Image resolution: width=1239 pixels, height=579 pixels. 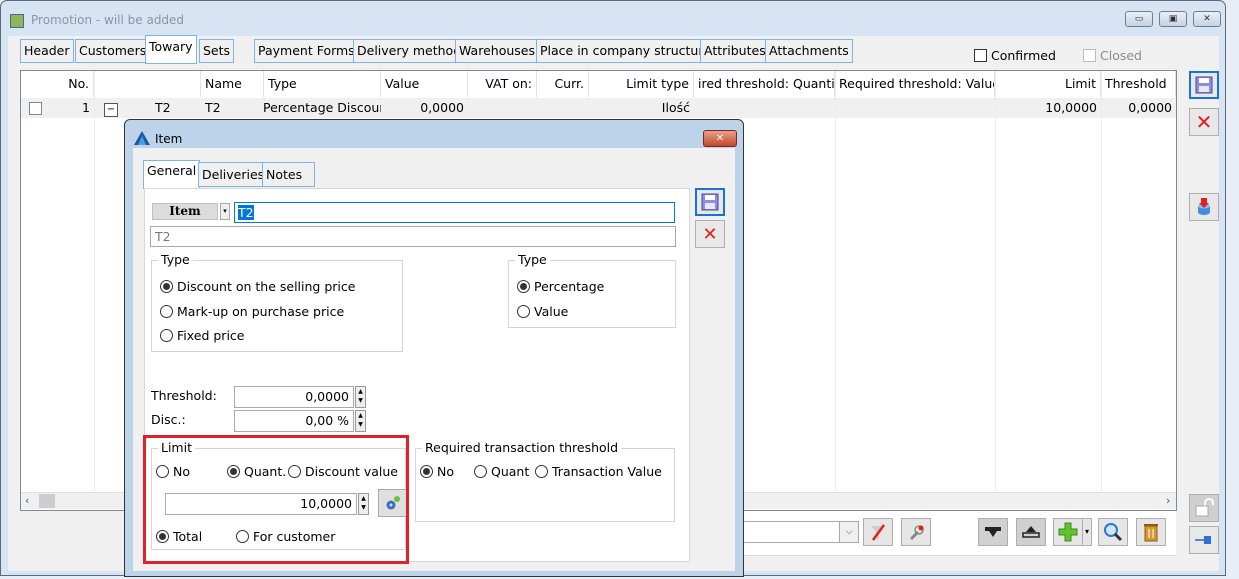 I want to click on cancel-button: ✕, so click(x=1204, y=122).